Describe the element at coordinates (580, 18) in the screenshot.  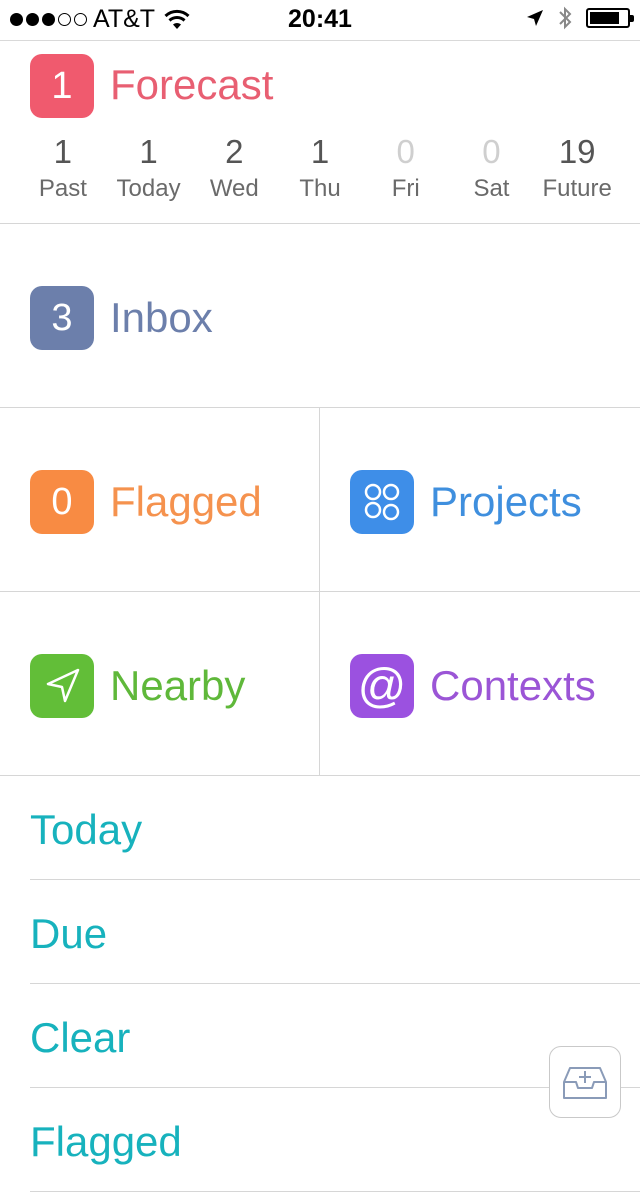
I see `status-right` at that location.